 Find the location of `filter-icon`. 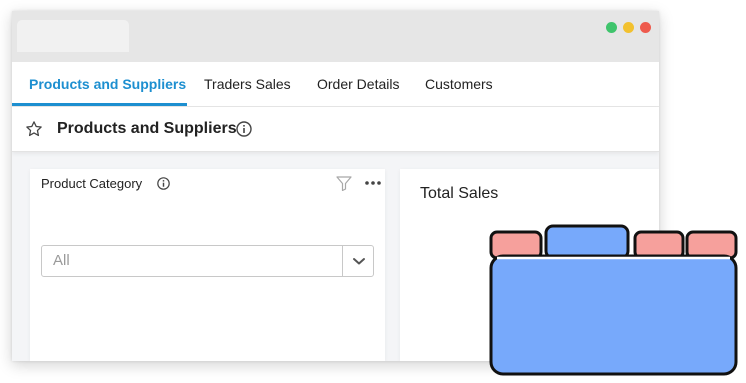

filter-icon is located at coordinates (344, 183).